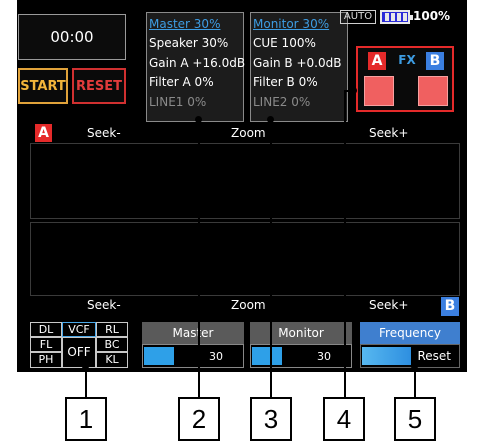 The image size is (484, 445). I want to click on effect-ph: PH, so click(46, 360).